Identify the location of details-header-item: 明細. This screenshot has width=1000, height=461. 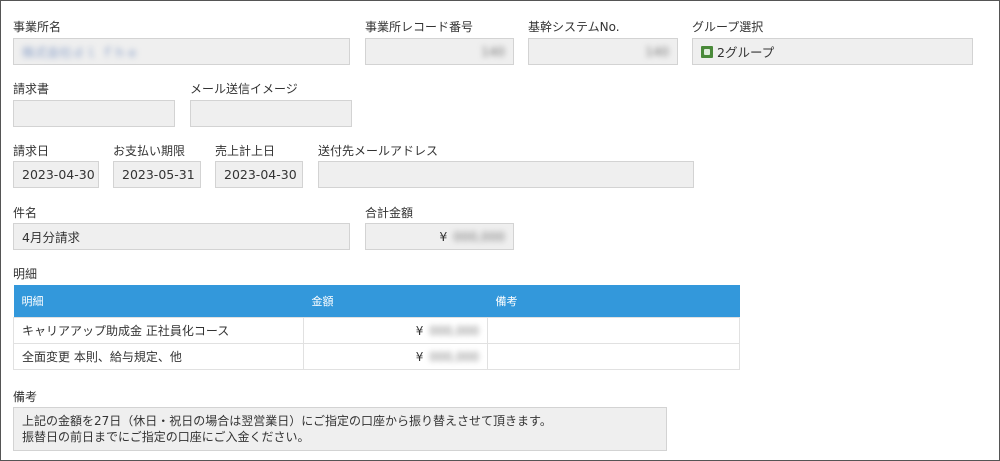
(158, 301).